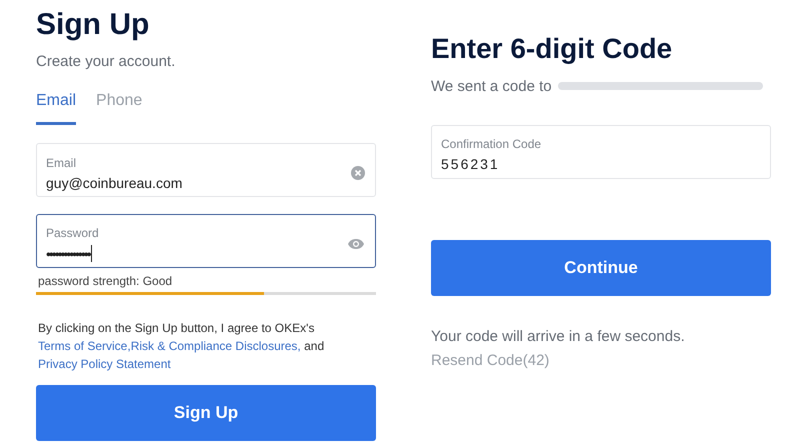  What do you see at coordinates (491, 86) in the screenshot?
I see `sent-code-text: We sent a code to` at bounding box center [491, 86].